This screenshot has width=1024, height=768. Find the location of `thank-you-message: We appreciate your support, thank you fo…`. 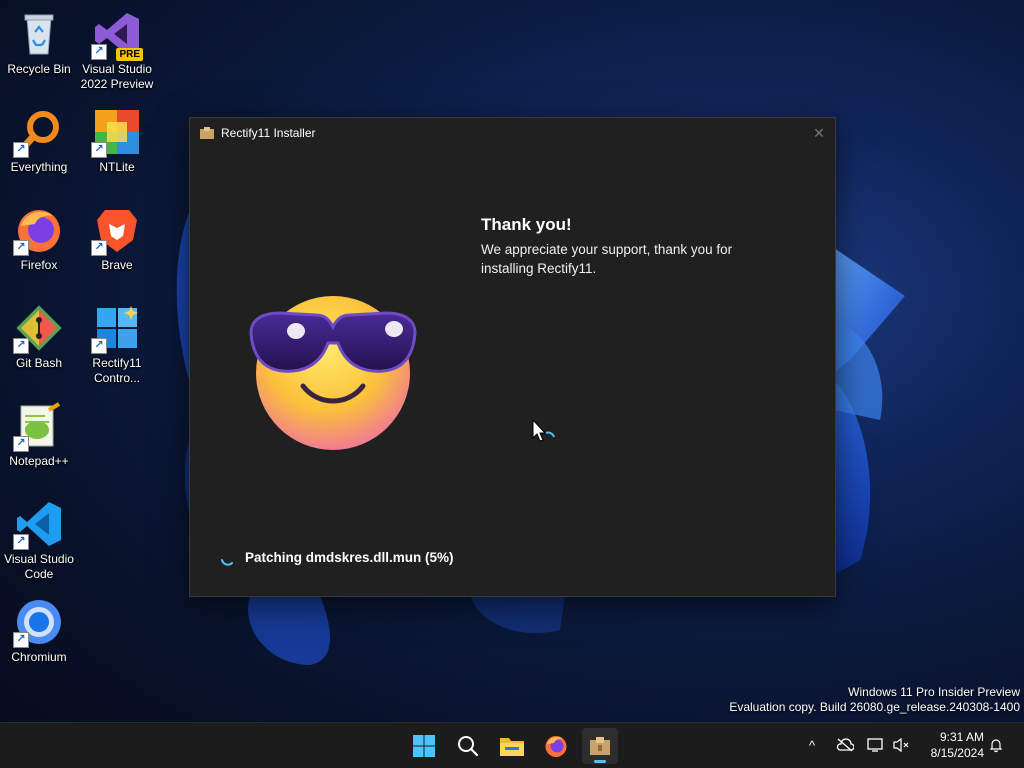

thank-you-message: We appreciate your support, thank you fo… is located at coordinates (607, 259).